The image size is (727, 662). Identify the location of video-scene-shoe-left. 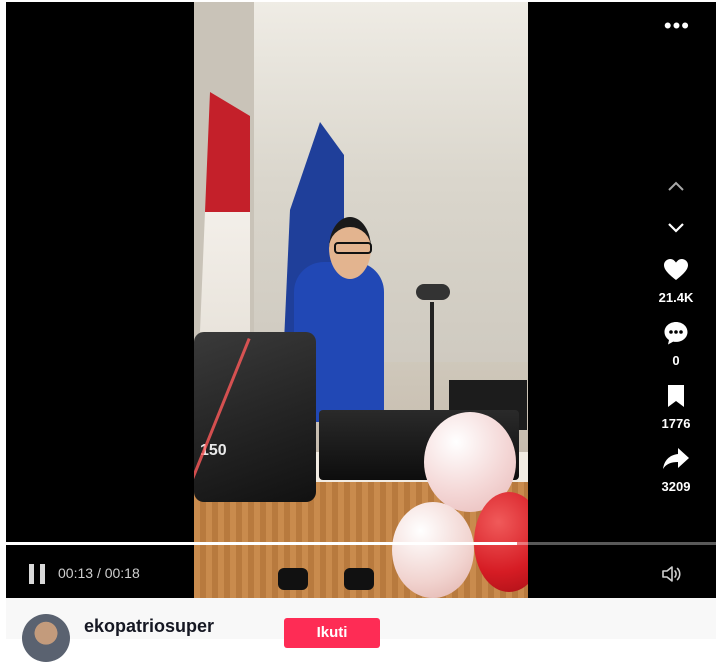
(293, 579).